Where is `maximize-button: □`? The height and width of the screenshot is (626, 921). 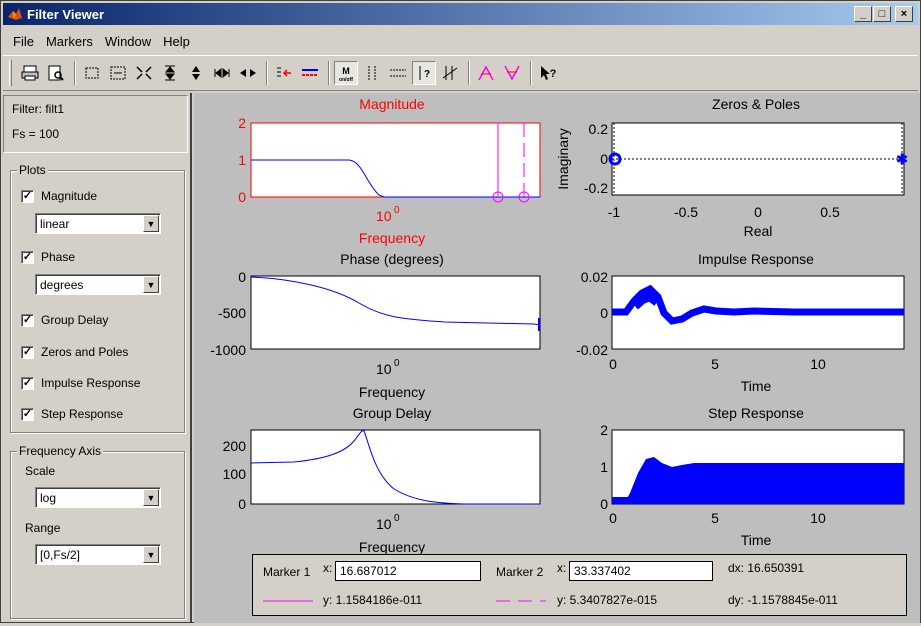 maximize-button: □ is located at coordinates (882, 14).